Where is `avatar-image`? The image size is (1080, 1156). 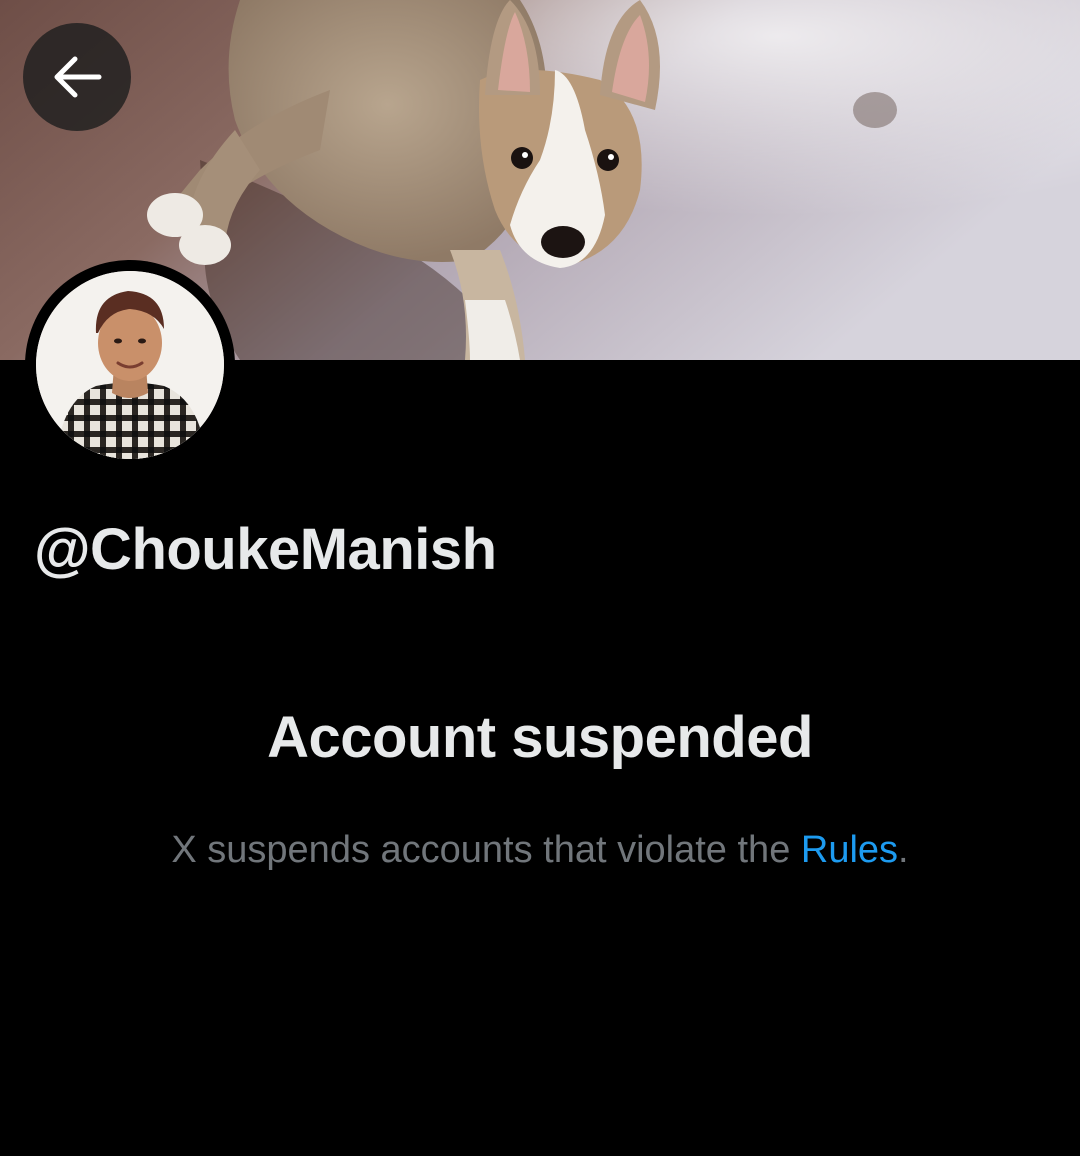 avatar-image is located at coordinates (130, 365).